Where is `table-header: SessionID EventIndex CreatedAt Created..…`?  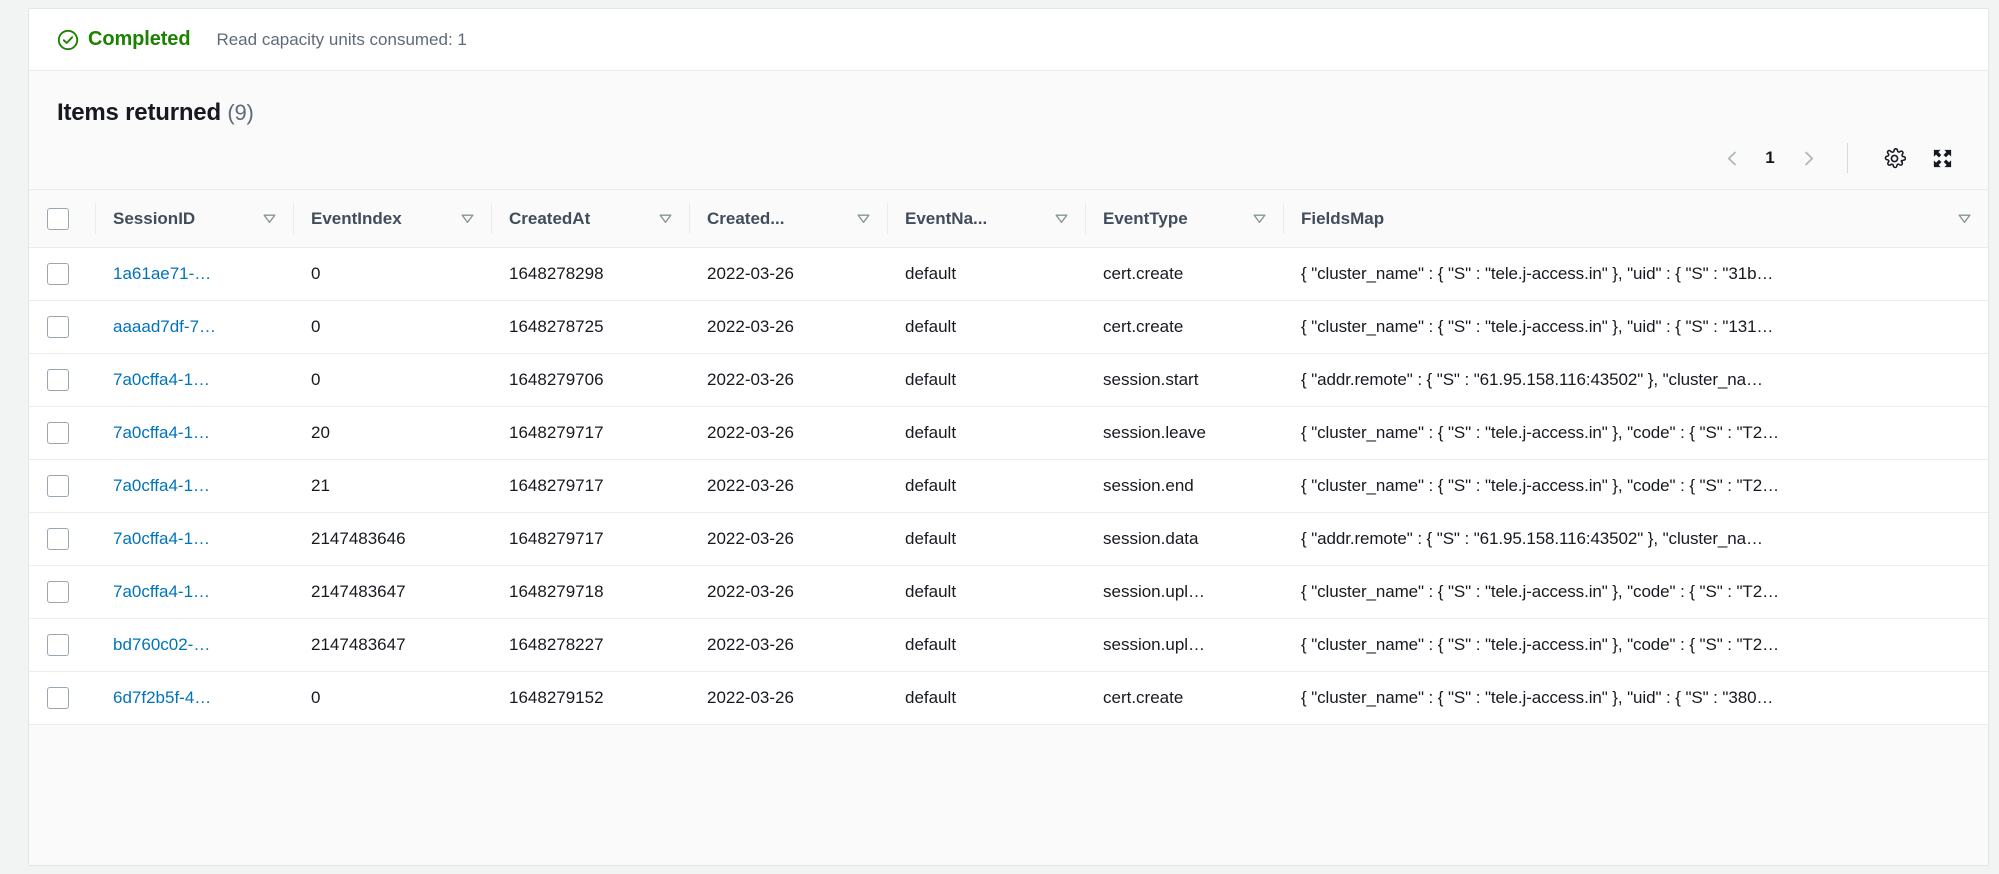
table-header: SessionID EventIndex CreatedAt Created..… is located at coordinates (1008, 218).